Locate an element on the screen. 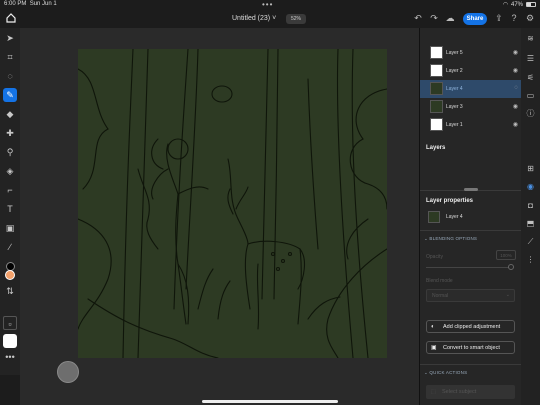 The image size is (540, 405). touch-shortcut-button is located at coordinates (68, 372).